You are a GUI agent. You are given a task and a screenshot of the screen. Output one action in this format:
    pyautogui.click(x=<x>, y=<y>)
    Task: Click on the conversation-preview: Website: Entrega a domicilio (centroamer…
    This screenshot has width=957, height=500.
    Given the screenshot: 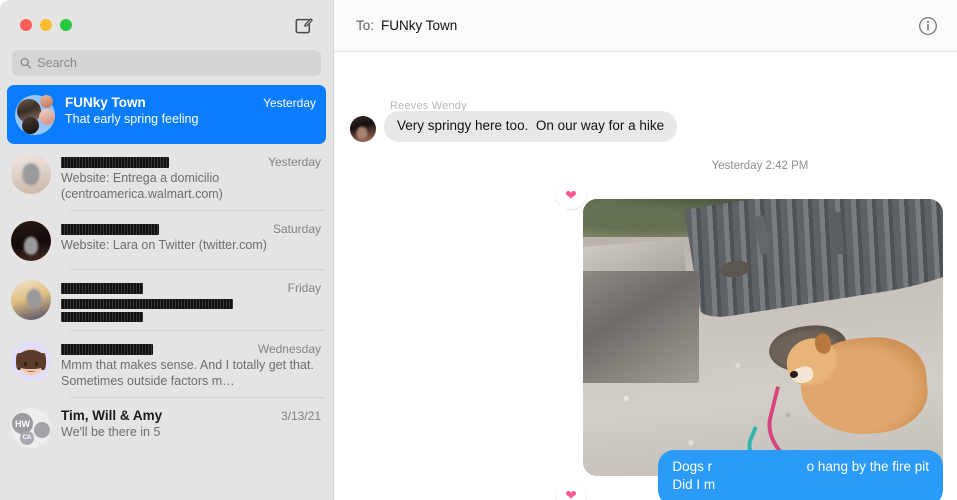 What is the action you would take?
    pyautogui.click(x=142, y=186)
    